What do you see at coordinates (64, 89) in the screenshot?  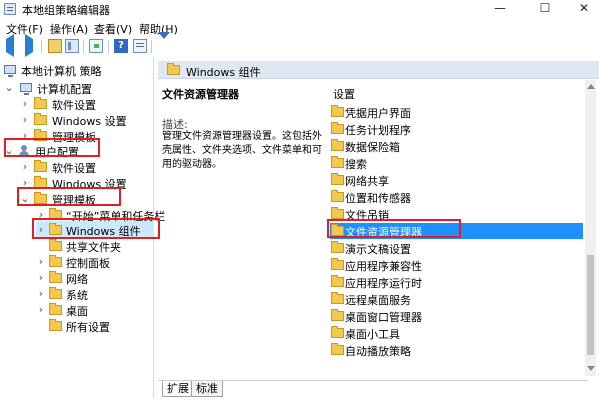 I see `tree-computer-config-label: 计算机配置` at bounding box center [64, 89].